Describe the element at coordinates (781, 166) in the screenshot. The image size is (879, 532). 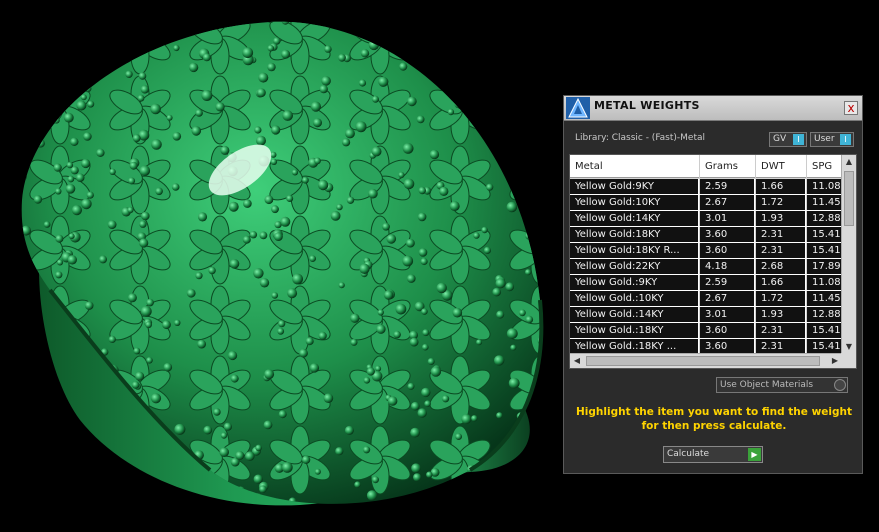
I see `column-header-dwt: DWT` at that location.